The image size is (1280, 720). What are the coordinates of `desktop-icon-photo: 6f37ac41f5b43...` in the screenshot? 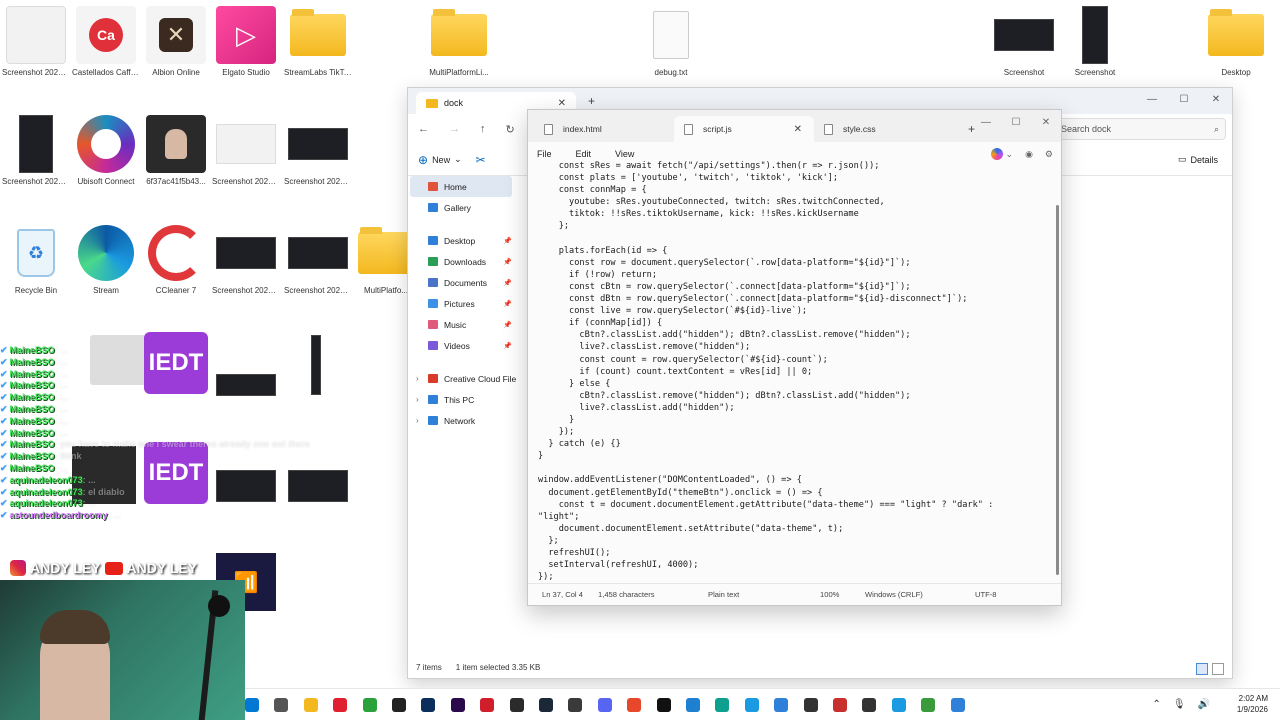 It's located at (176, 151).